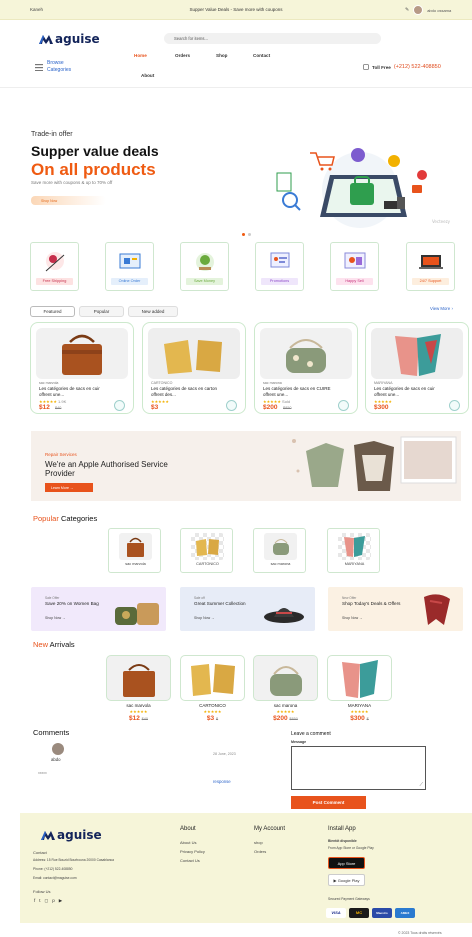 Image resolution: width=472 pixels, height=937 pixels. Describe the element at coordinates (190, 860) in the screenshot. I see `footer-link-contact: Contact Us` at that location.